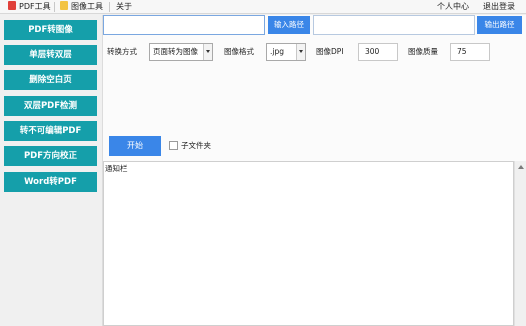  I want to click on sidebar-item-pdf-orientation: PDF方向校正, so click(50, 156).